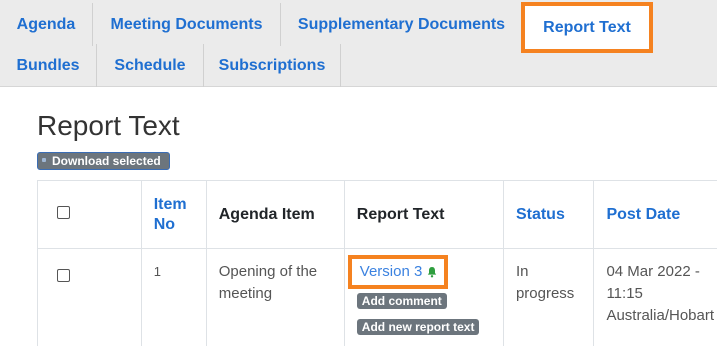 Image resolution: width=717 pixels, height=346 pixels. What do you see at coordinates (548, 214) in the screenshot?
I see `column-header-status: Status` at bounding box center [548, 214].